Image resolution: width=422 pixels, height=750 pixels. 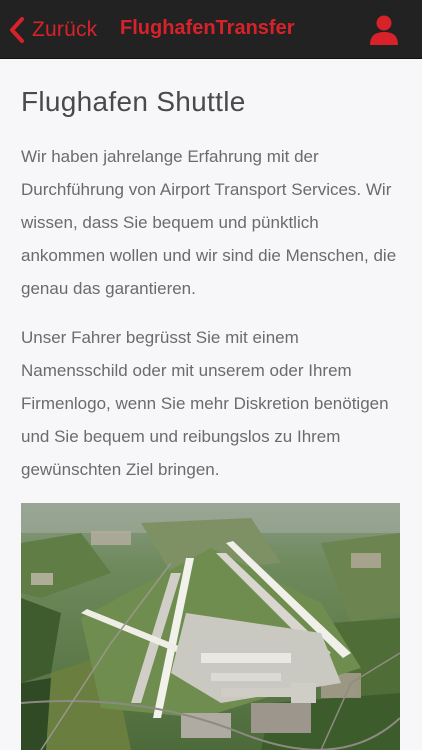 I want to click on nav-title: FlughafenTransfer, so click(x=207, y=28).